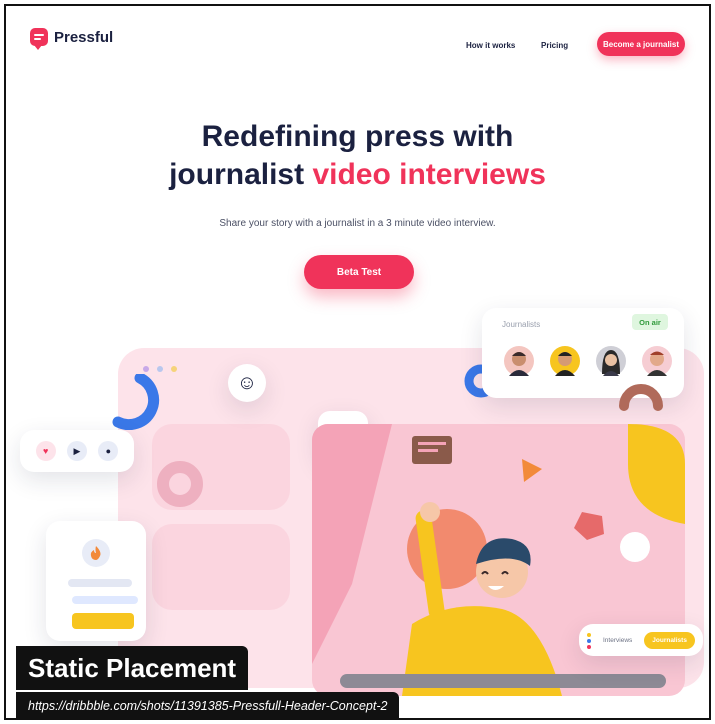 This screenshot has width=715, height=724. What do you see at coordinates (96, 553) in the screenshot?
I see `fire-icon` at bounding box center [96, 553].